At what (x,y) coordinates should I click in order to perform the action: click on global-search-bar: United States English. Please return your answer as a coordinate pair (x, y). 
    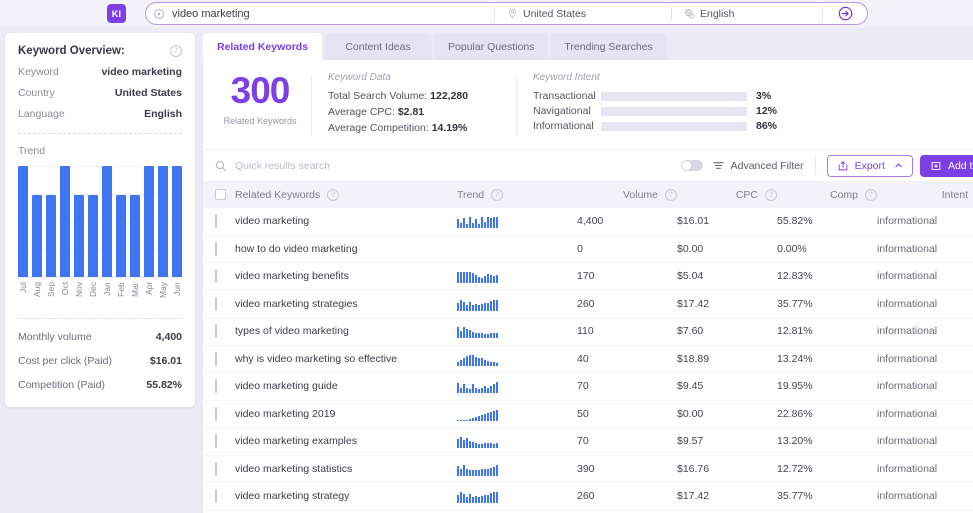
    Looking at the image, I should click on (506, 13).